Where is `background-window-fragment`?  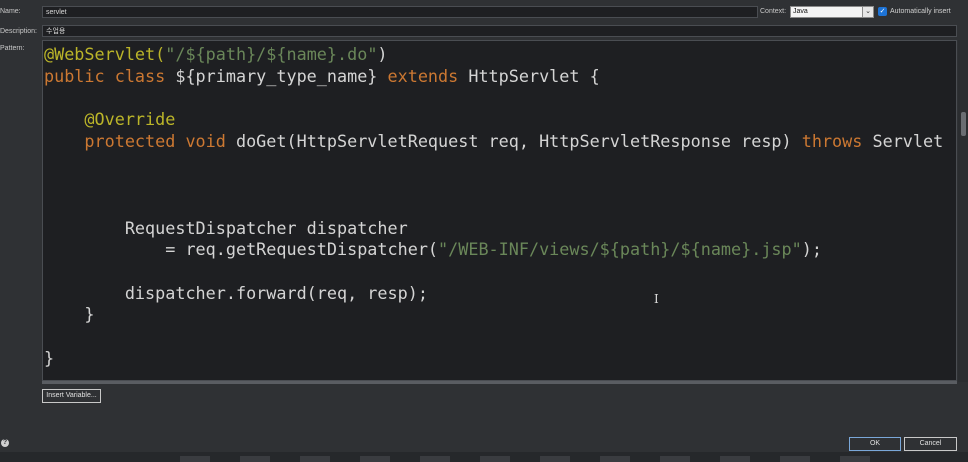 background-window-fragment is located at coordinates (530, 459).